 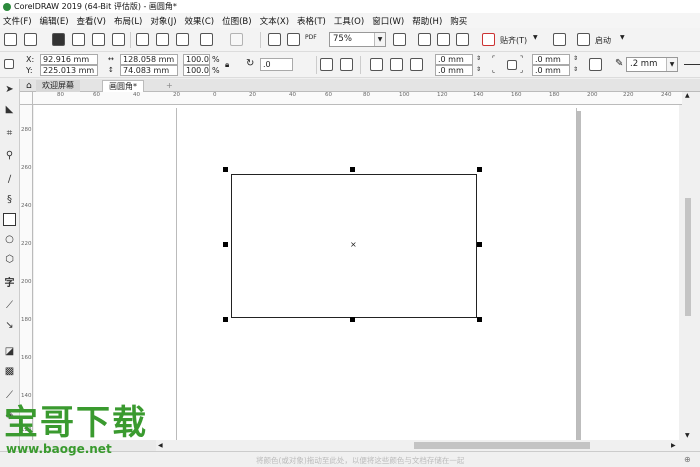 What do you see at coordinates (9, 371) in the screenshot?
I see `transparency-tool-icon: ▩` at bounding box center [9, 371].